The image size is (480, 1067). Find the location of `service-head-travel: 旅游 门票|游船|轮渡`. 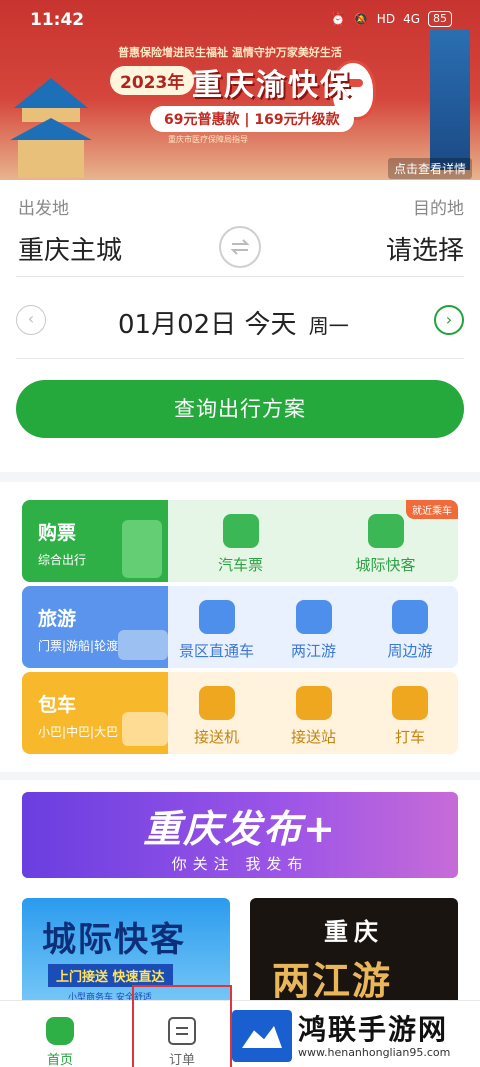

service-head-travel: 旅游 门票|游船|轮渡 is located at coordinates (95, 627).